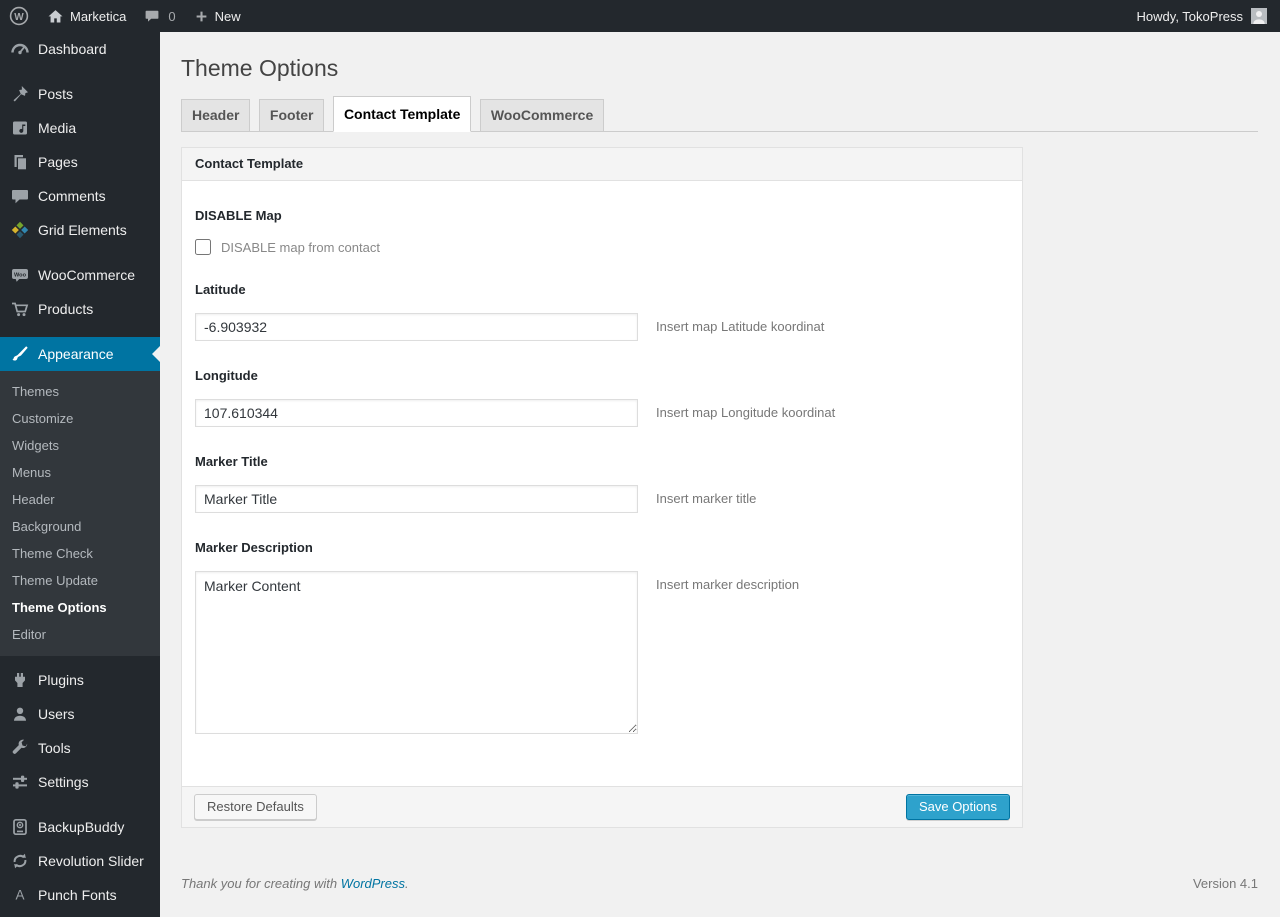 This screenshot has height=917, width=1280. I want to click on sidebar-item-backupbuddy: BackupBuddy, so click(80, 827).